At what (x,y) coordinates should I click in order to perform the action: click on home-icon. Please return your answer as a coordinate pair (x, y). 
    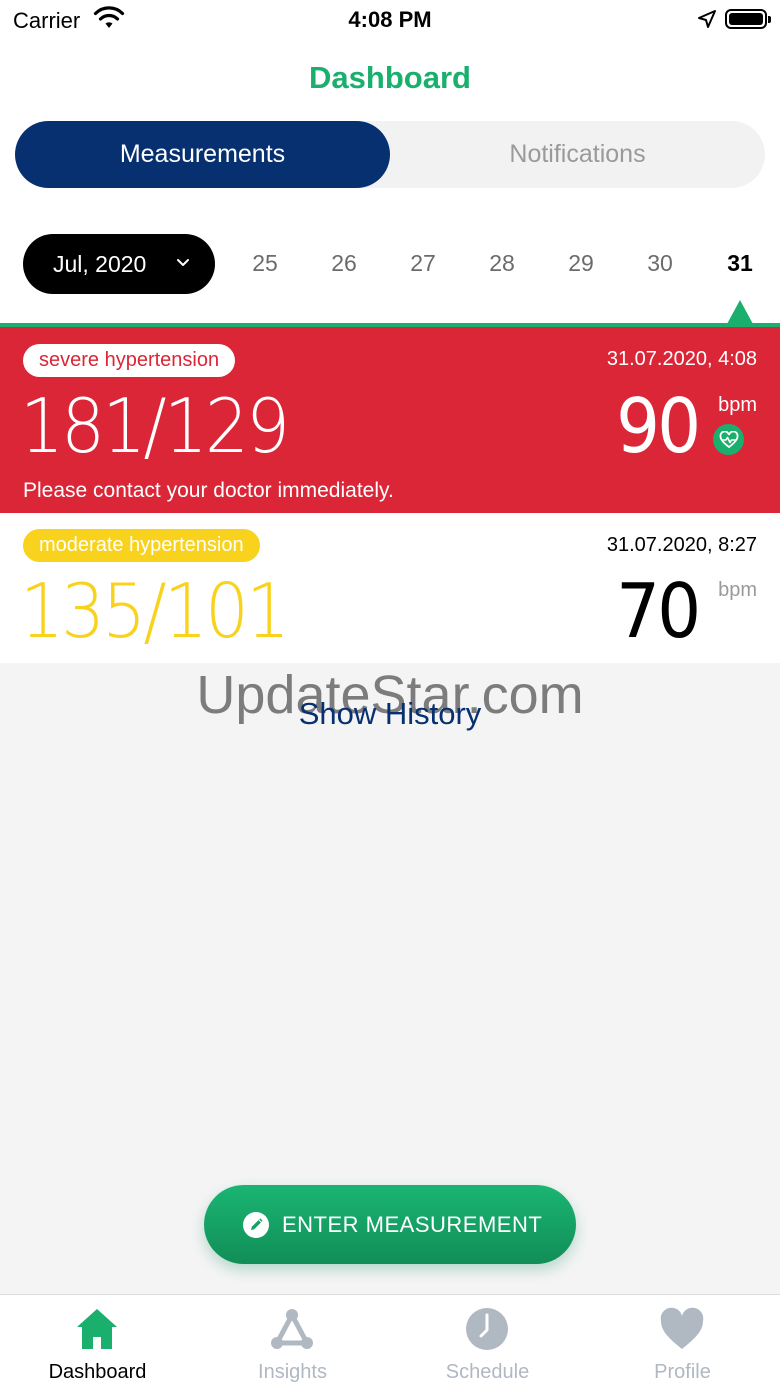
    Looking at the image, I should click on (97, 1329).